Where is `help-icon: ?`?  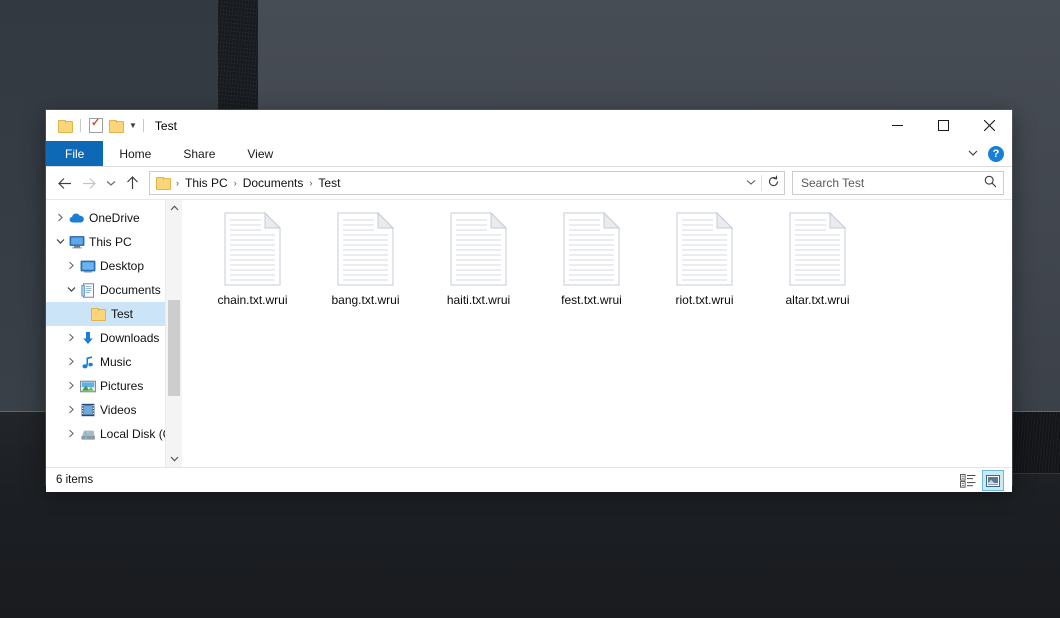 help-icon: ? is located at coordinates (996, 153).